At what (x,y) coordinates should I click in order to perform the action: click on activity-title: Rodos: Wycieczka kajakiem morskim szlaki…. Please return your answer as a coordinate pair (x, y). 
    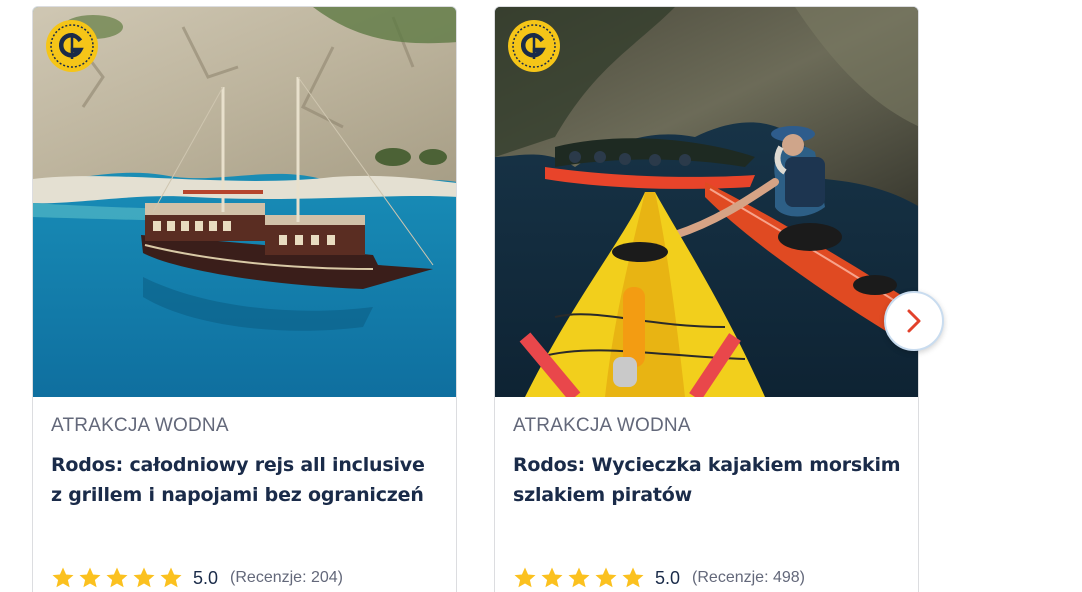
    Looking at the image, I should click on (707, 480).